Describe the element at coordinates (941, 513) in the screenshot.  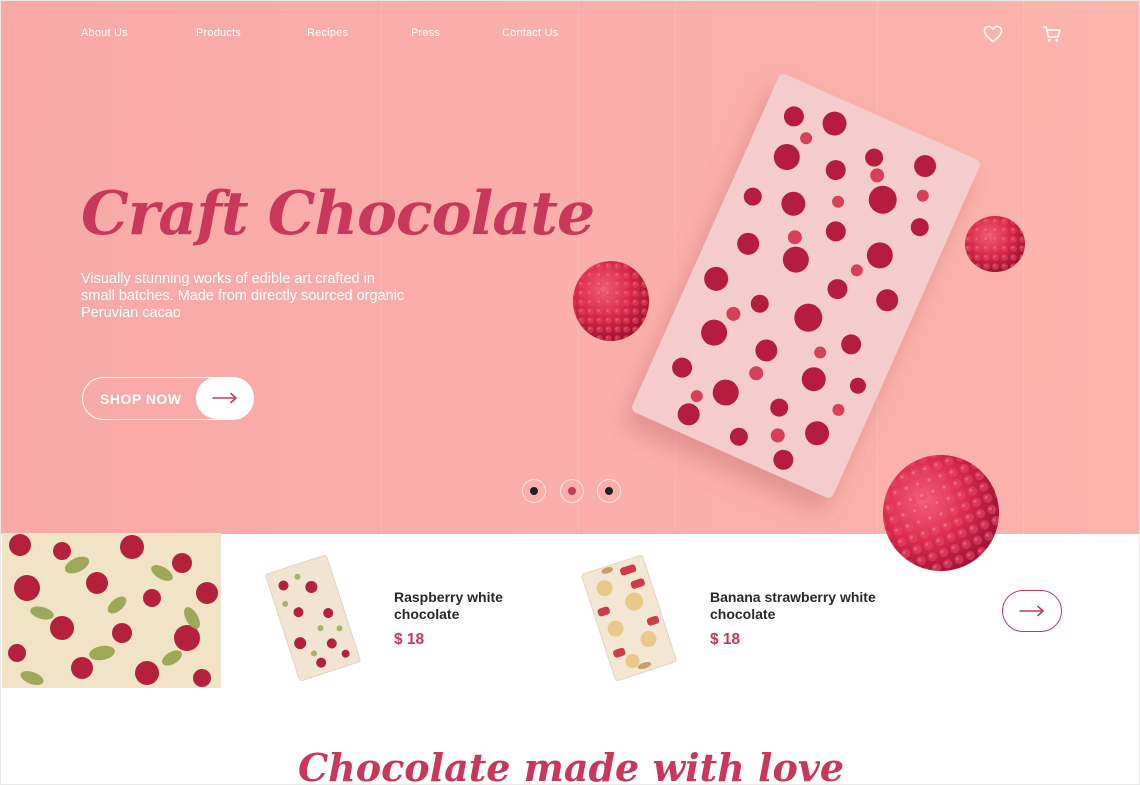
I see `raspberry-image` at that location.